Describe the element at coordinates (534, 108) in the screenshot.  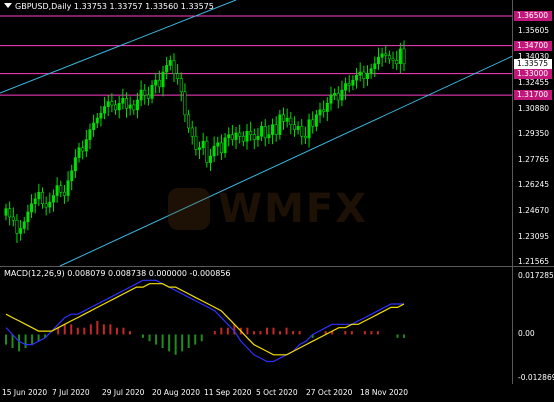
I see `price-axis-label: 1.30880` at that location.